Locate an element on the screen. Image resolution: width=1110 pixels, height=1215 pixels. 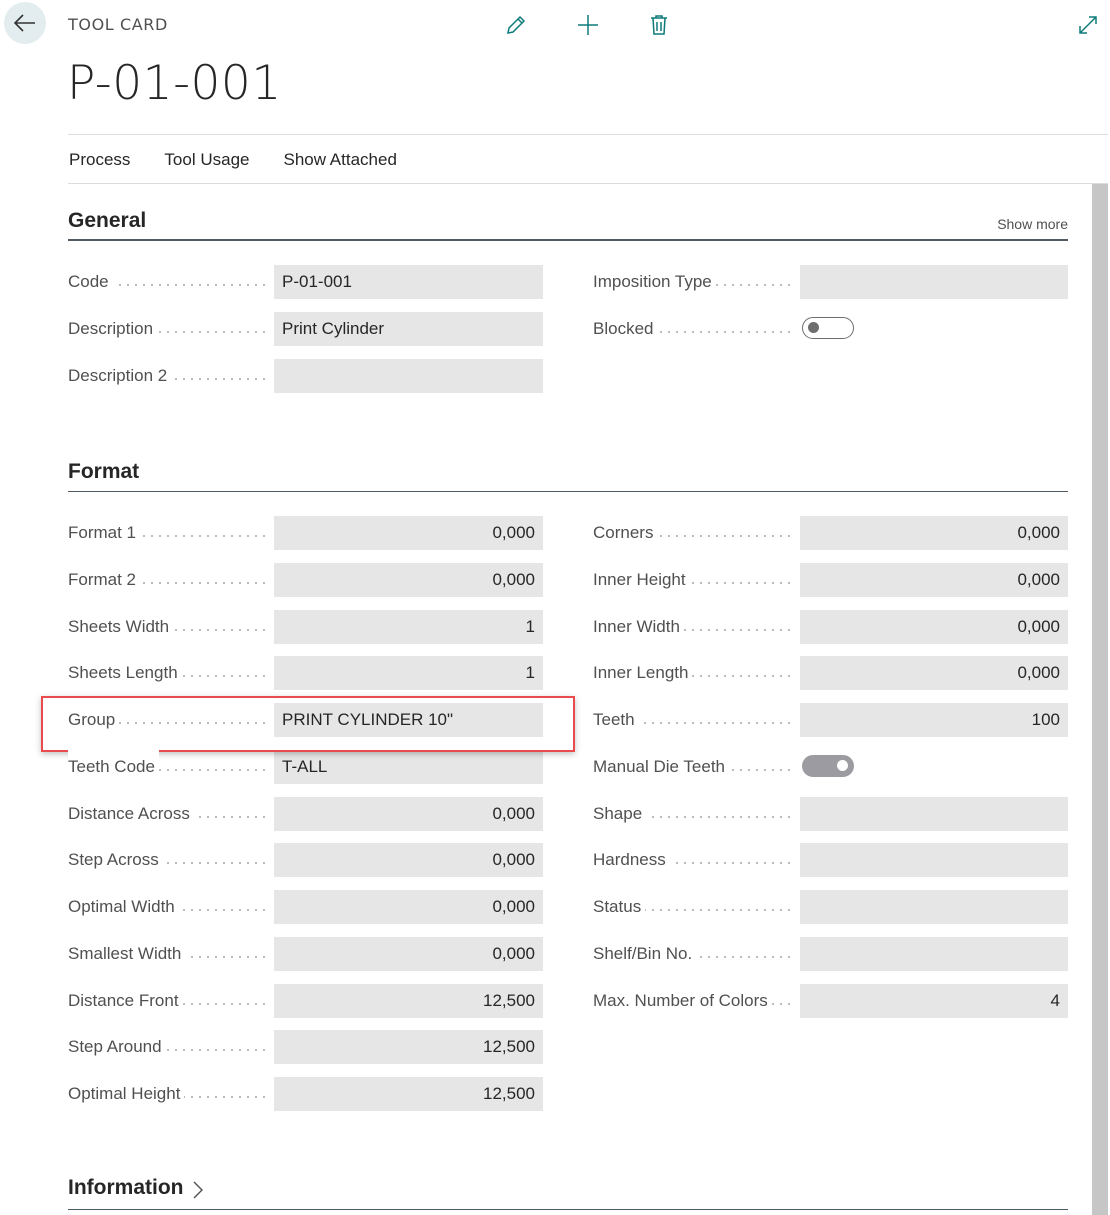
action-tool-usage: Tool Usage is located at coordinates (206, 160).